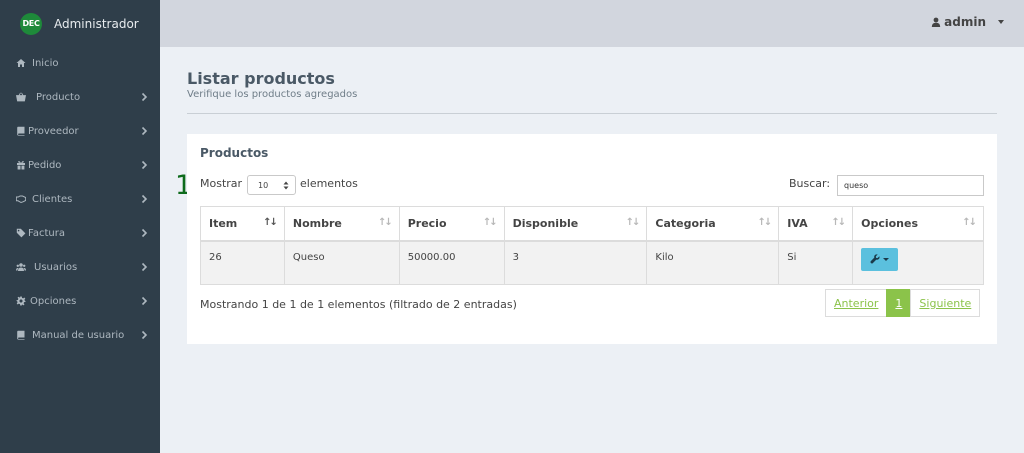  Describe the element at coordinates (575, 224) in the screenshot. I see `column-header-disponible: Disponible ↑↓` at that location.